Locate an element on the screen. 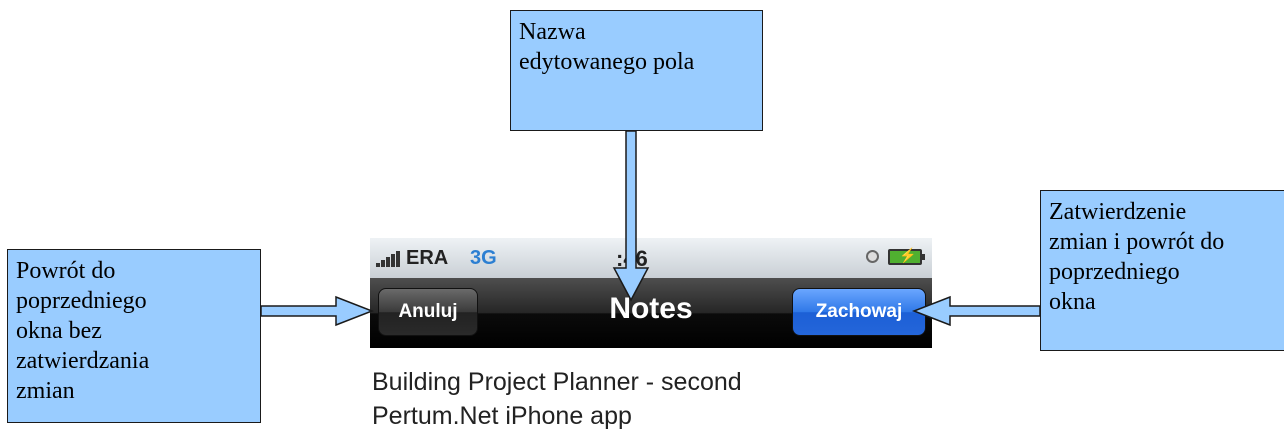 Image resolution: width=1284 pixels, height=435 pixels. arrow-right is located at coordinates (317, 311).